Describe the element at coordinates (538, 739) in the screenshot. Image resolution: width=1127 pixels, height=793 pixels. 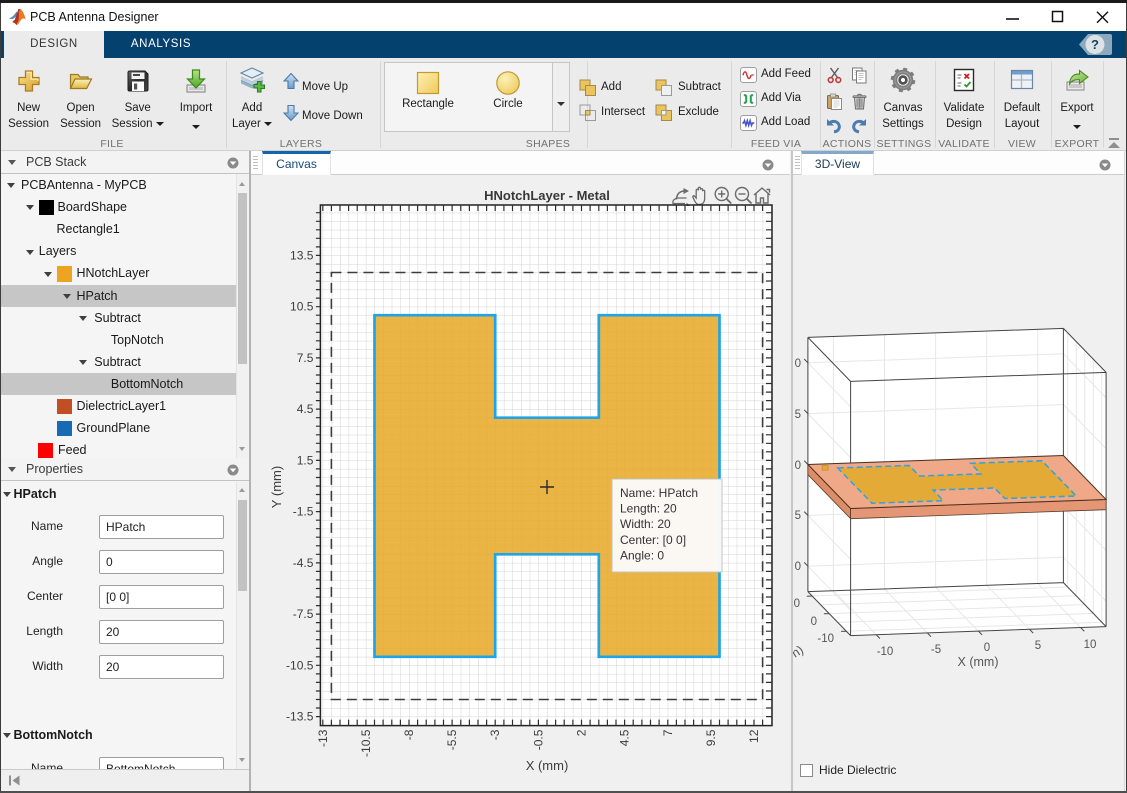
I see `svg-text: -0.5` at that location.